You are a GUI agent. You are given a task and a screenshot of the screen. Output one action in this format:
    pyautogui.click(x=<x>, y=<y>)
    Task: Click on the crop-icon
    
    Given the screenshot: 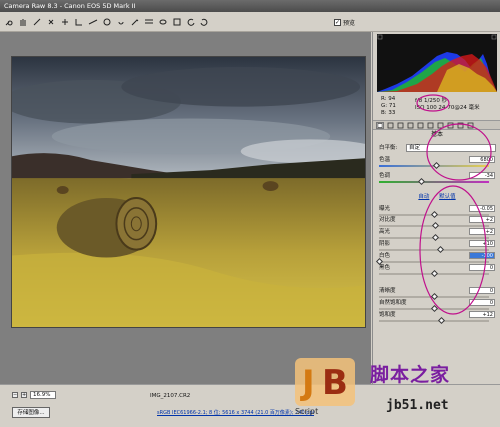 What is the action you would take?
    pyautogui.click(x=79, y=21)
    